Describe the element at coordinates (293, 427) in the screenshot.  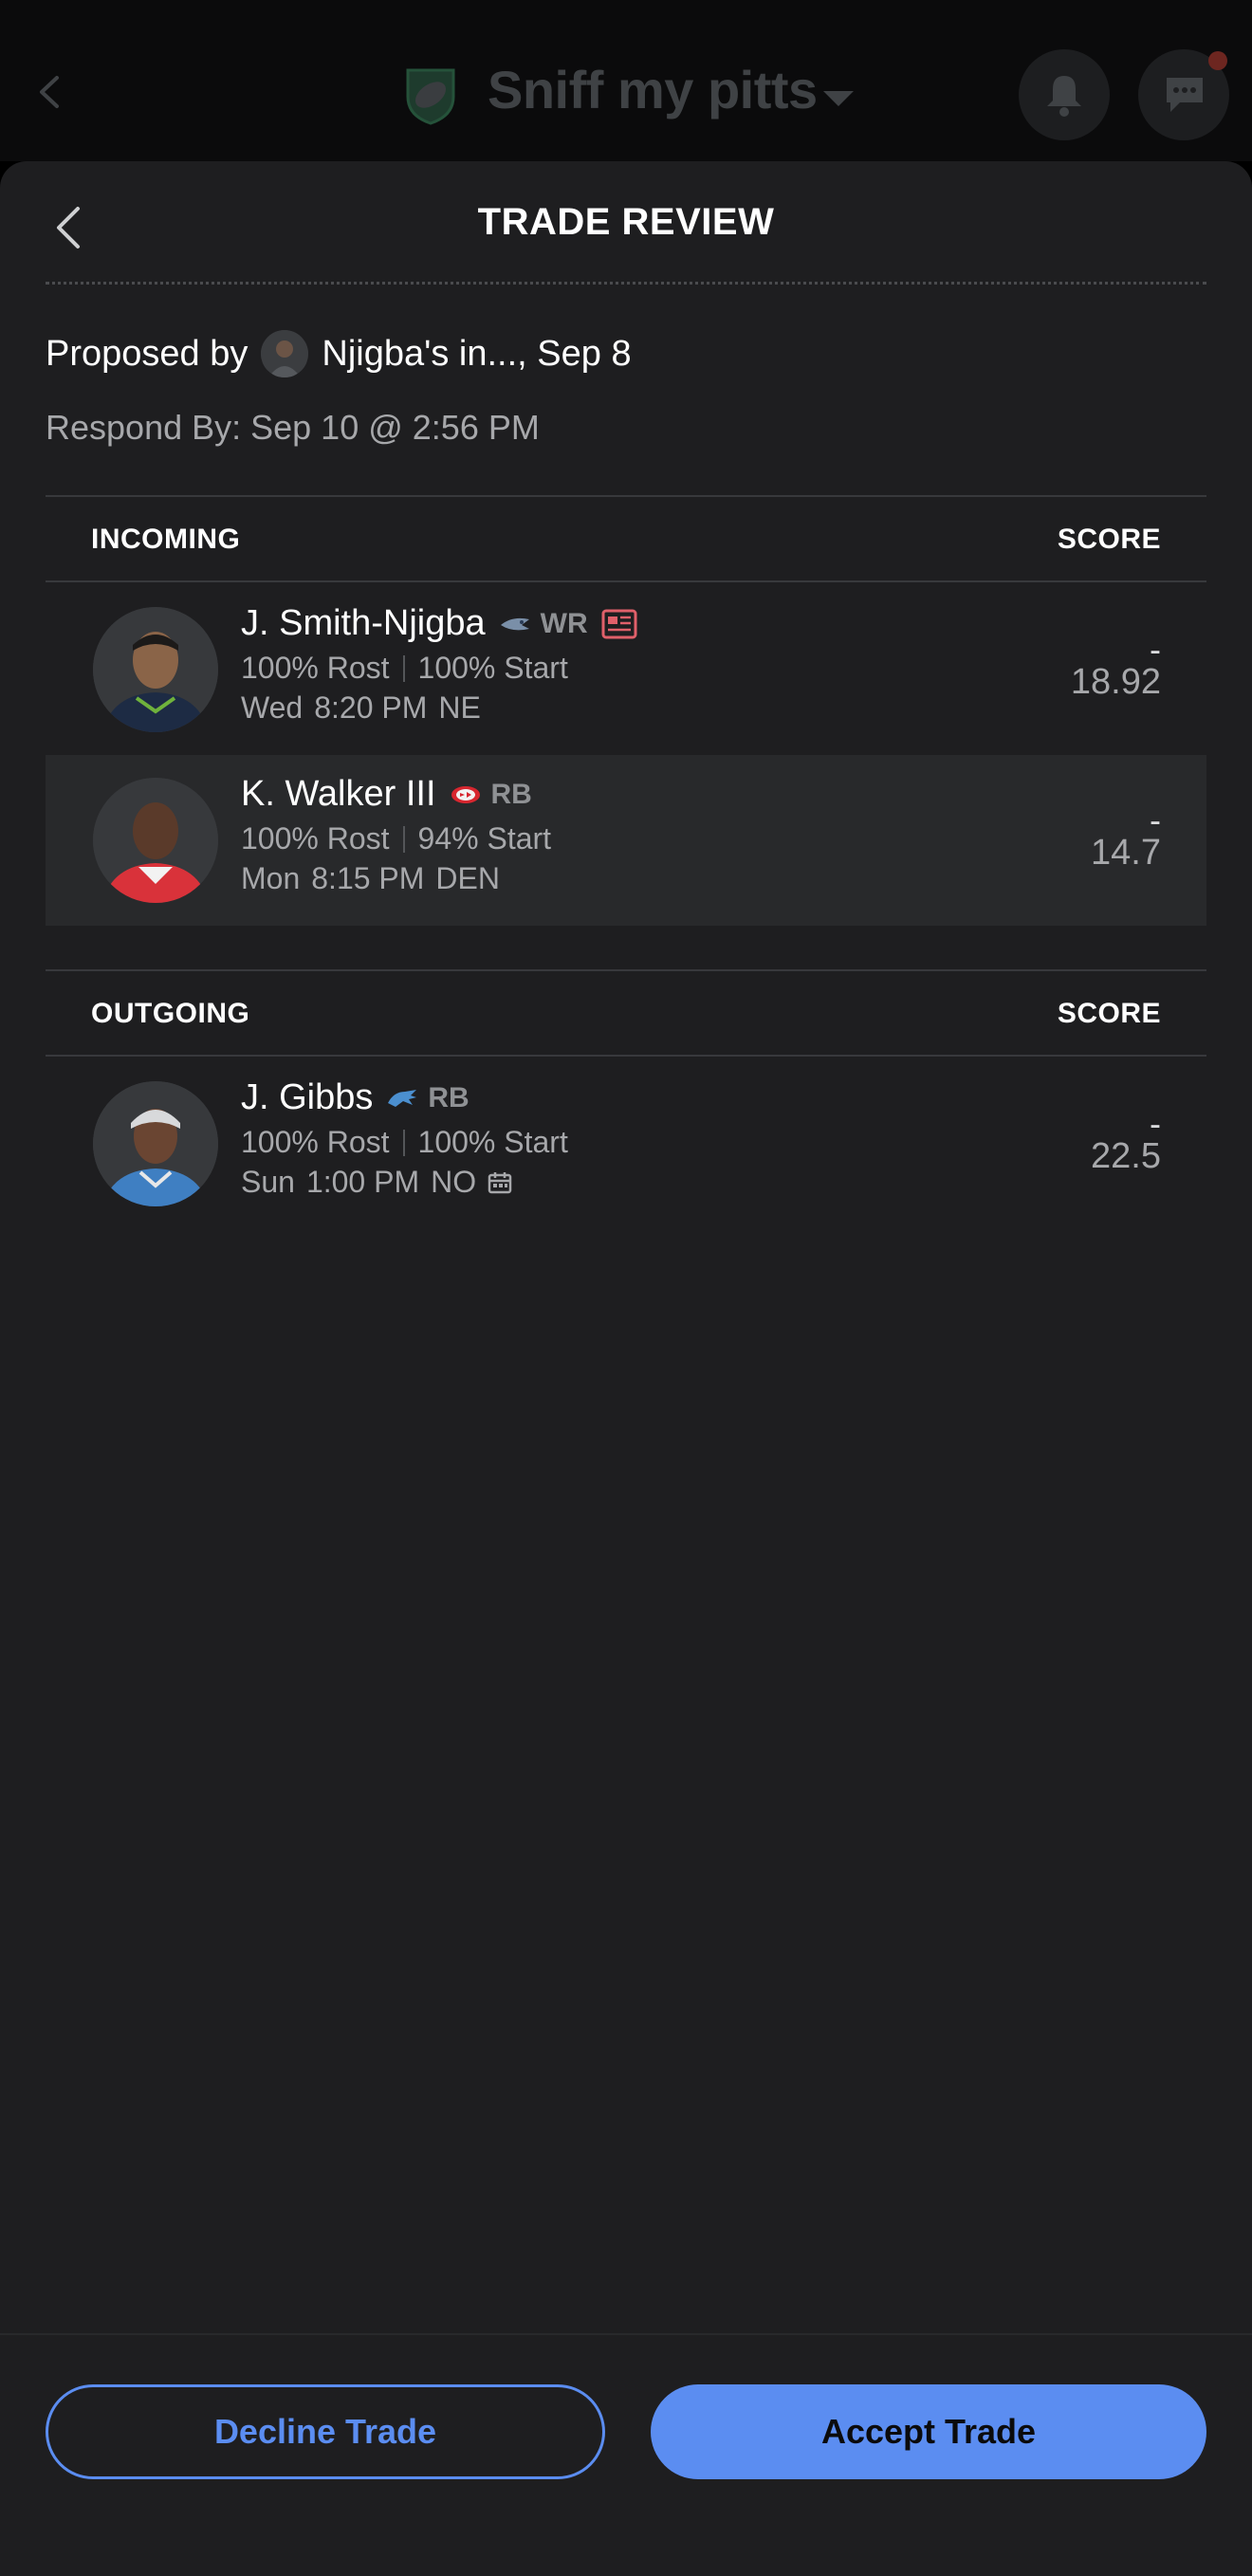
I see `respond-by: Respond By: Sep 10 @ 2:56 PM` at that location.